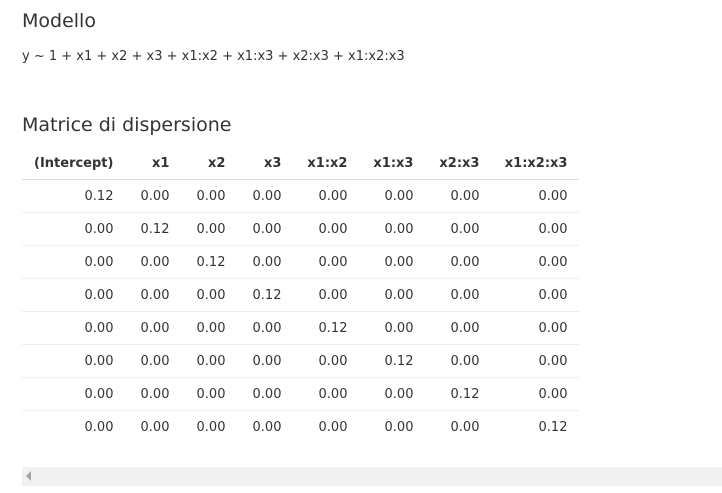  What do you see at coordinates (265, 164) in the screenshot?
I see `column-header: x3` at bounding box center [265, 164].